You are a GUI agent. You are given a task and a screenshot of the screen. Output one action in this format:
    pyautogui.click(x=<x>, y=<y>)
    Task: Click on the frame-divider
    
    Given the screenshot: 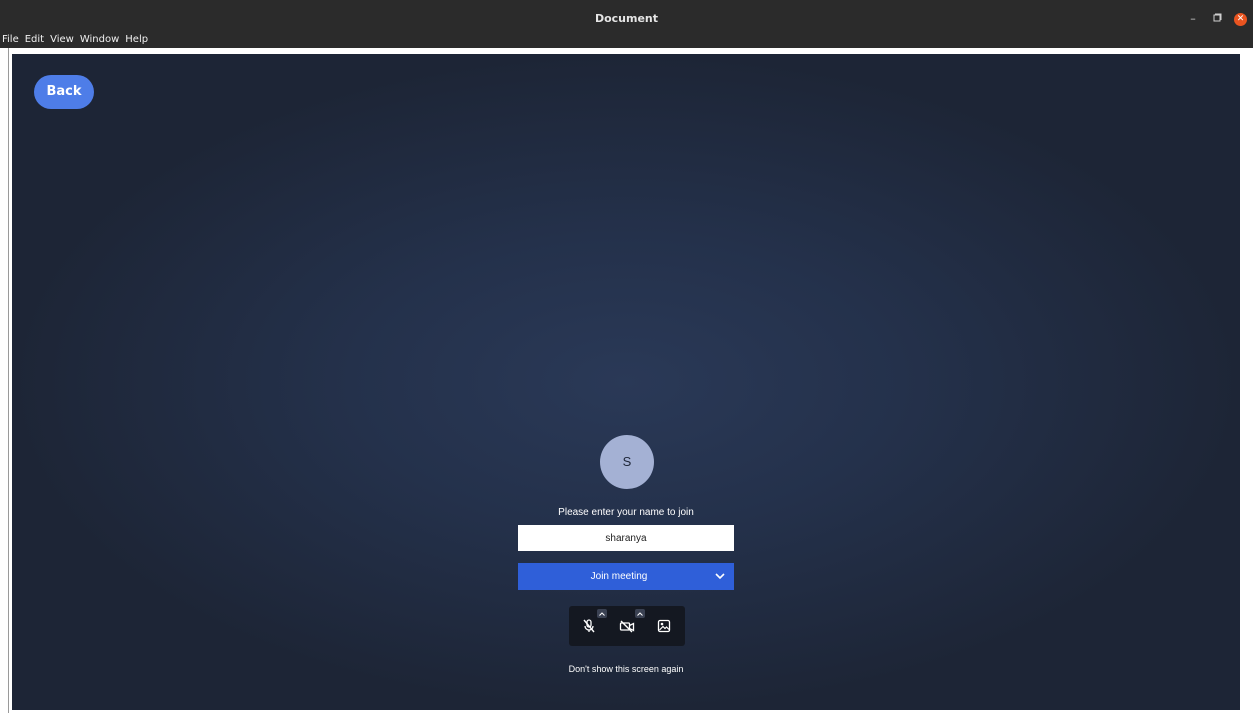 What is the action you would take?
    pyautogui.click(x=8, y=380)
    